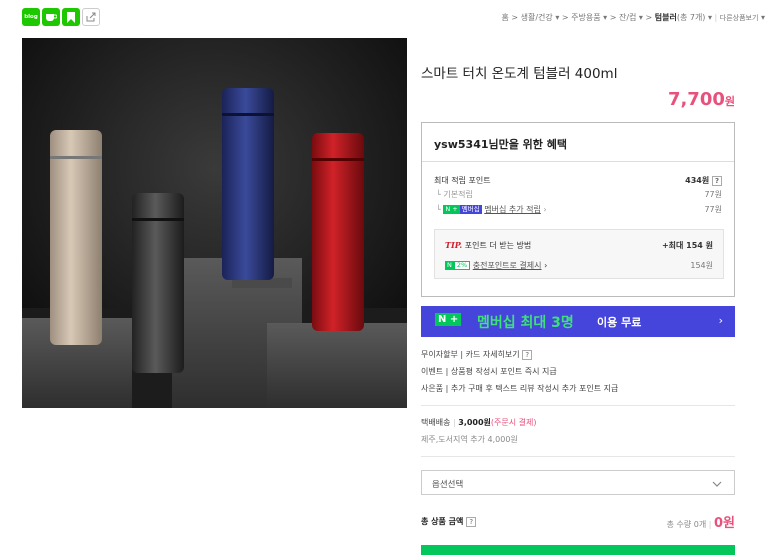 This screenshot has height=555, width=773. I want to click on breadcrumb-cat3: 잔/컵, so click(627, 17).